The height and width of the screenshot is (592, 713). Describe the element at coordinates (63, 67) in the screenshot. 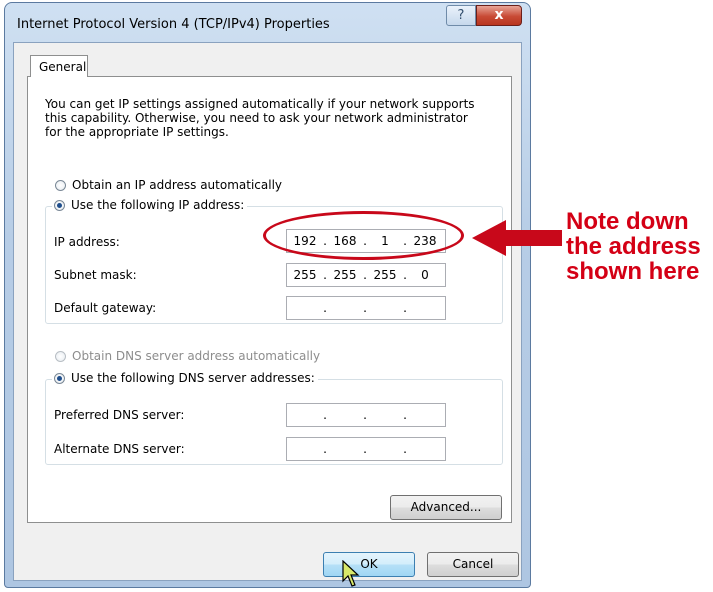

I see `tab-general-label: General` at that location.